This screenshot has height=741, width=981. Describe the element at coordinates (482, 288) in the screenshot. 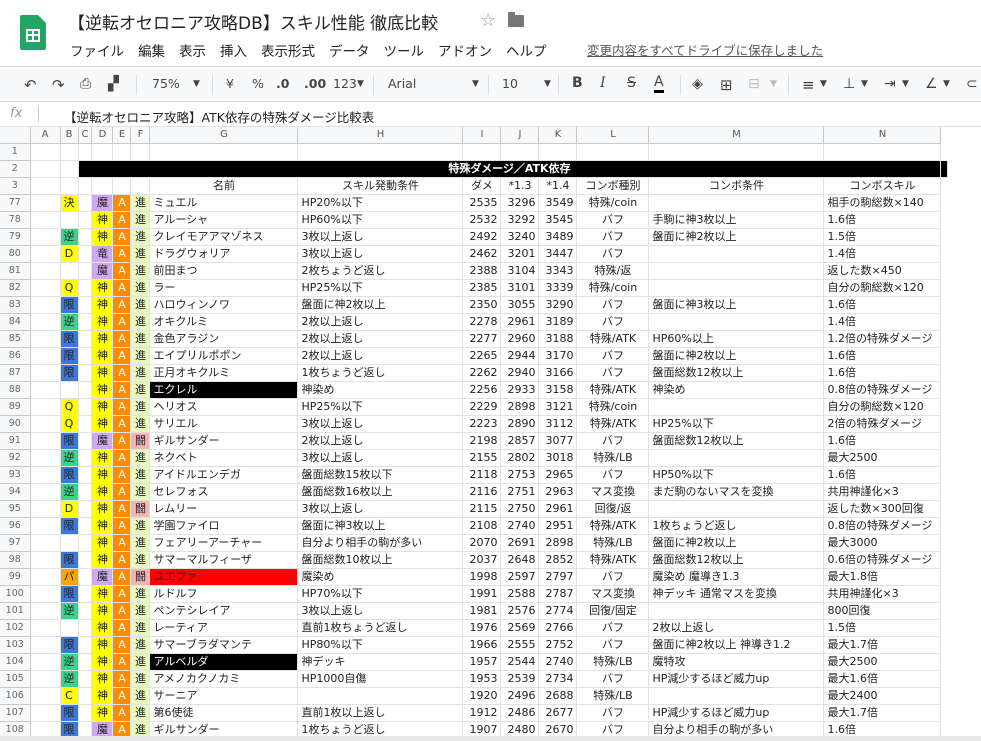

I see `cell-damage: 2385` at that location.